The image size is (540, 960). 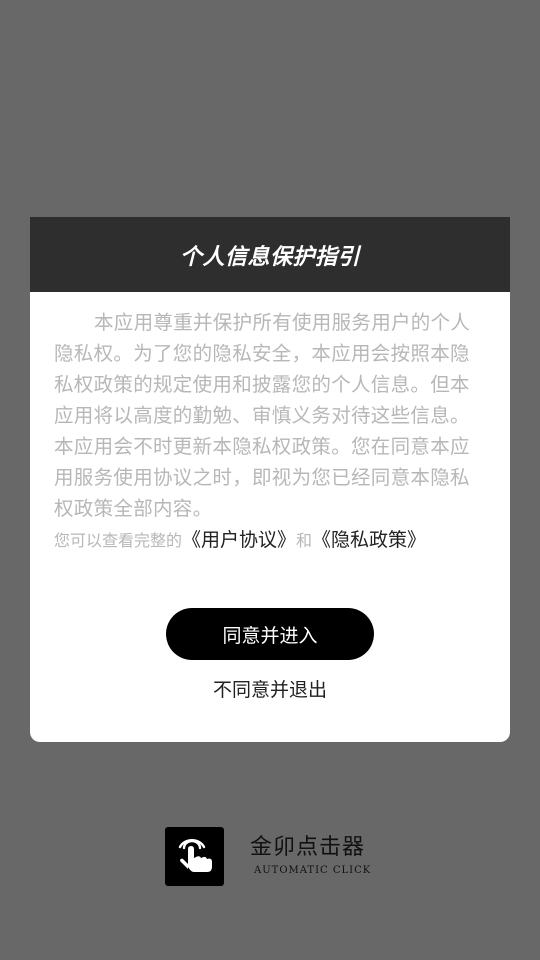 I want to click on links-conjunction: 和, so click(x=304, y=540).